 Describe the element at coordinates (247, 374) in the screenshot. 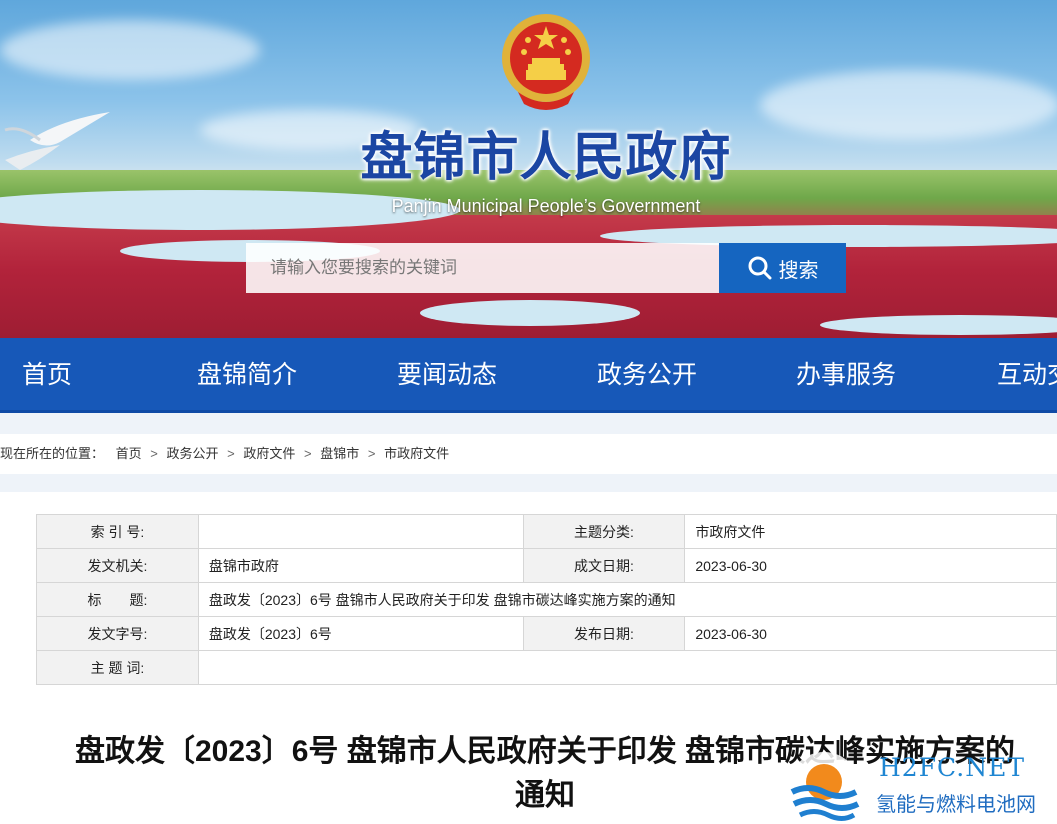

I see `nav-item-intro: 盘锦简介` at that location.